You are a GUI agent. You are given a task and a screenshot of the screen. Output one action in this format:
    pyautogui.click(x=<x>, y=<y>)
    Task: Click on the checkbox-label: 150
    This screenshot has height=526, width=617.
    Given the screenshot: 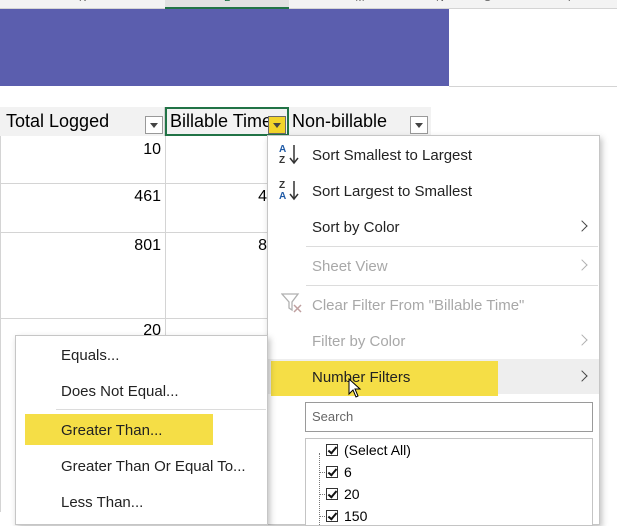 What is the action you would take?
    pyautogui.click(x=356, y=516)
    